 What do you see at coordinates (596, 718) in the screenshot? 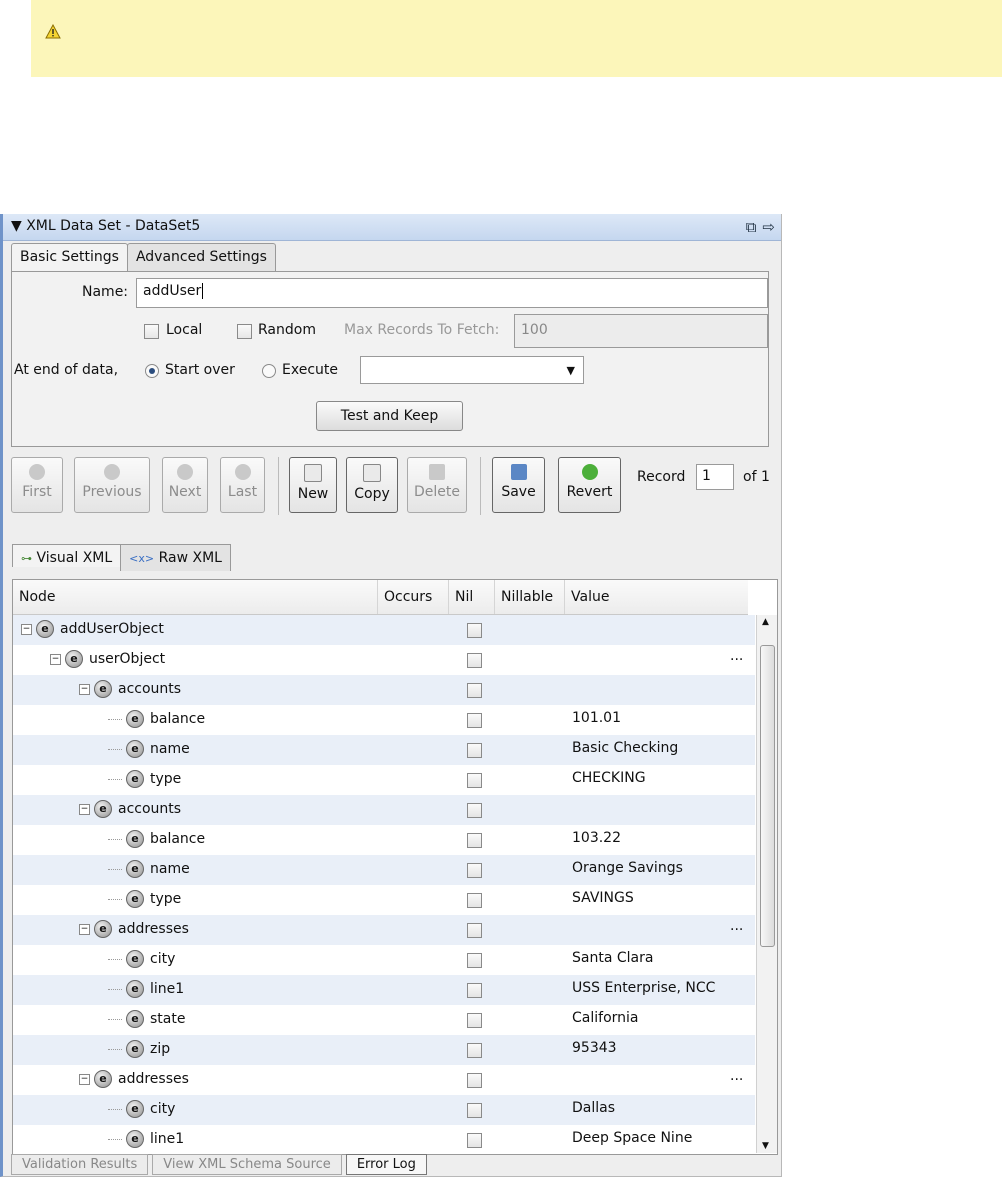
I see `node-value: 101.01` at bounding box center [596, 718].